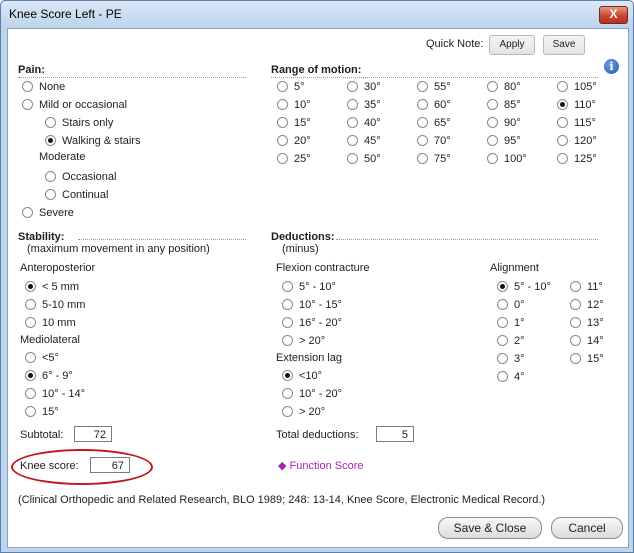  I want to click on extension-lag-label: Extension lag, so click(309, 358).